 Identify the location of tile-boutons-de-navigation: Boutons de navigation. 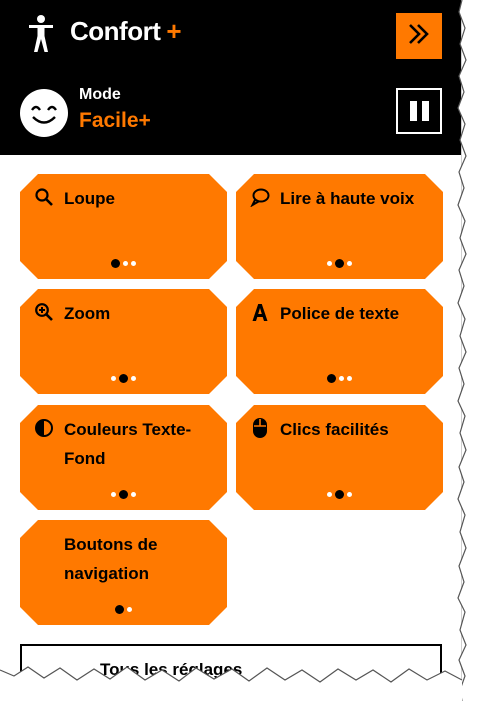
(123, 572).